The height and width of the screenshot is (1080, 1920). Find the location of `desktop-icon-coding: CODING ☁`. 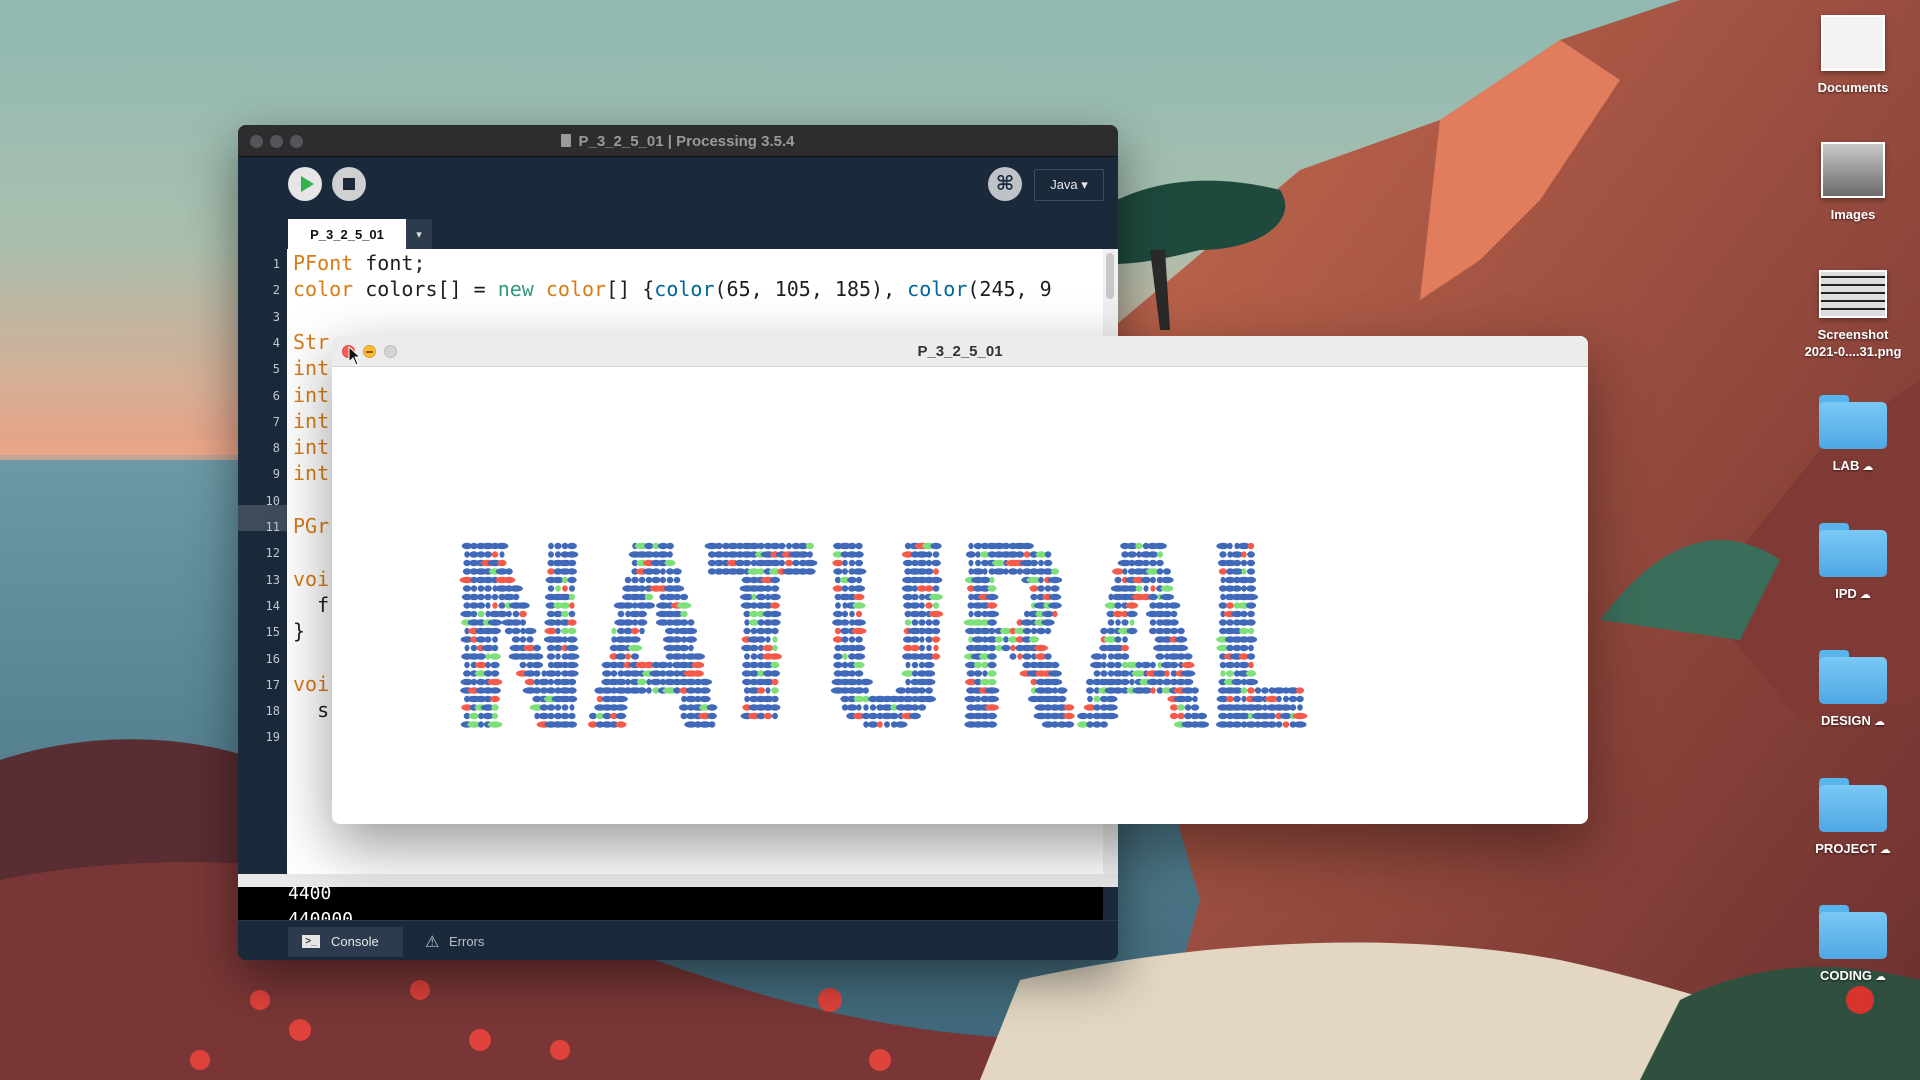

desktop-icon-coding: CODING ☁ is located at coordinates (1853, 945).